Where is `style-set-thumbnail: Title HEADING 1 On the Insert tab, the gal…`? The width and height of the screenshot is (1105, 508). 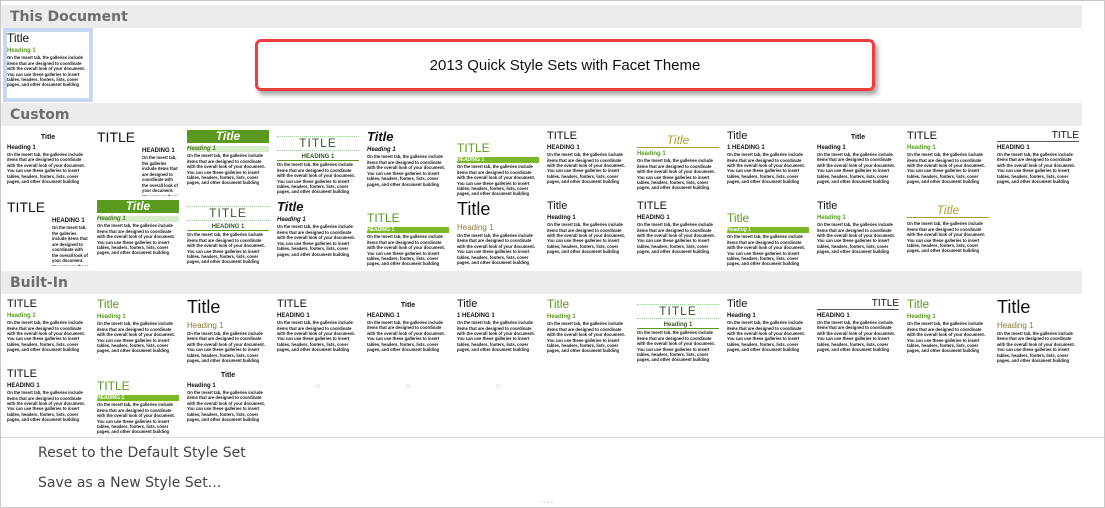 style-set-thumbnail: Title HEADING 1 On the Insert tab, the gal… is located at coordinates (408, 331).